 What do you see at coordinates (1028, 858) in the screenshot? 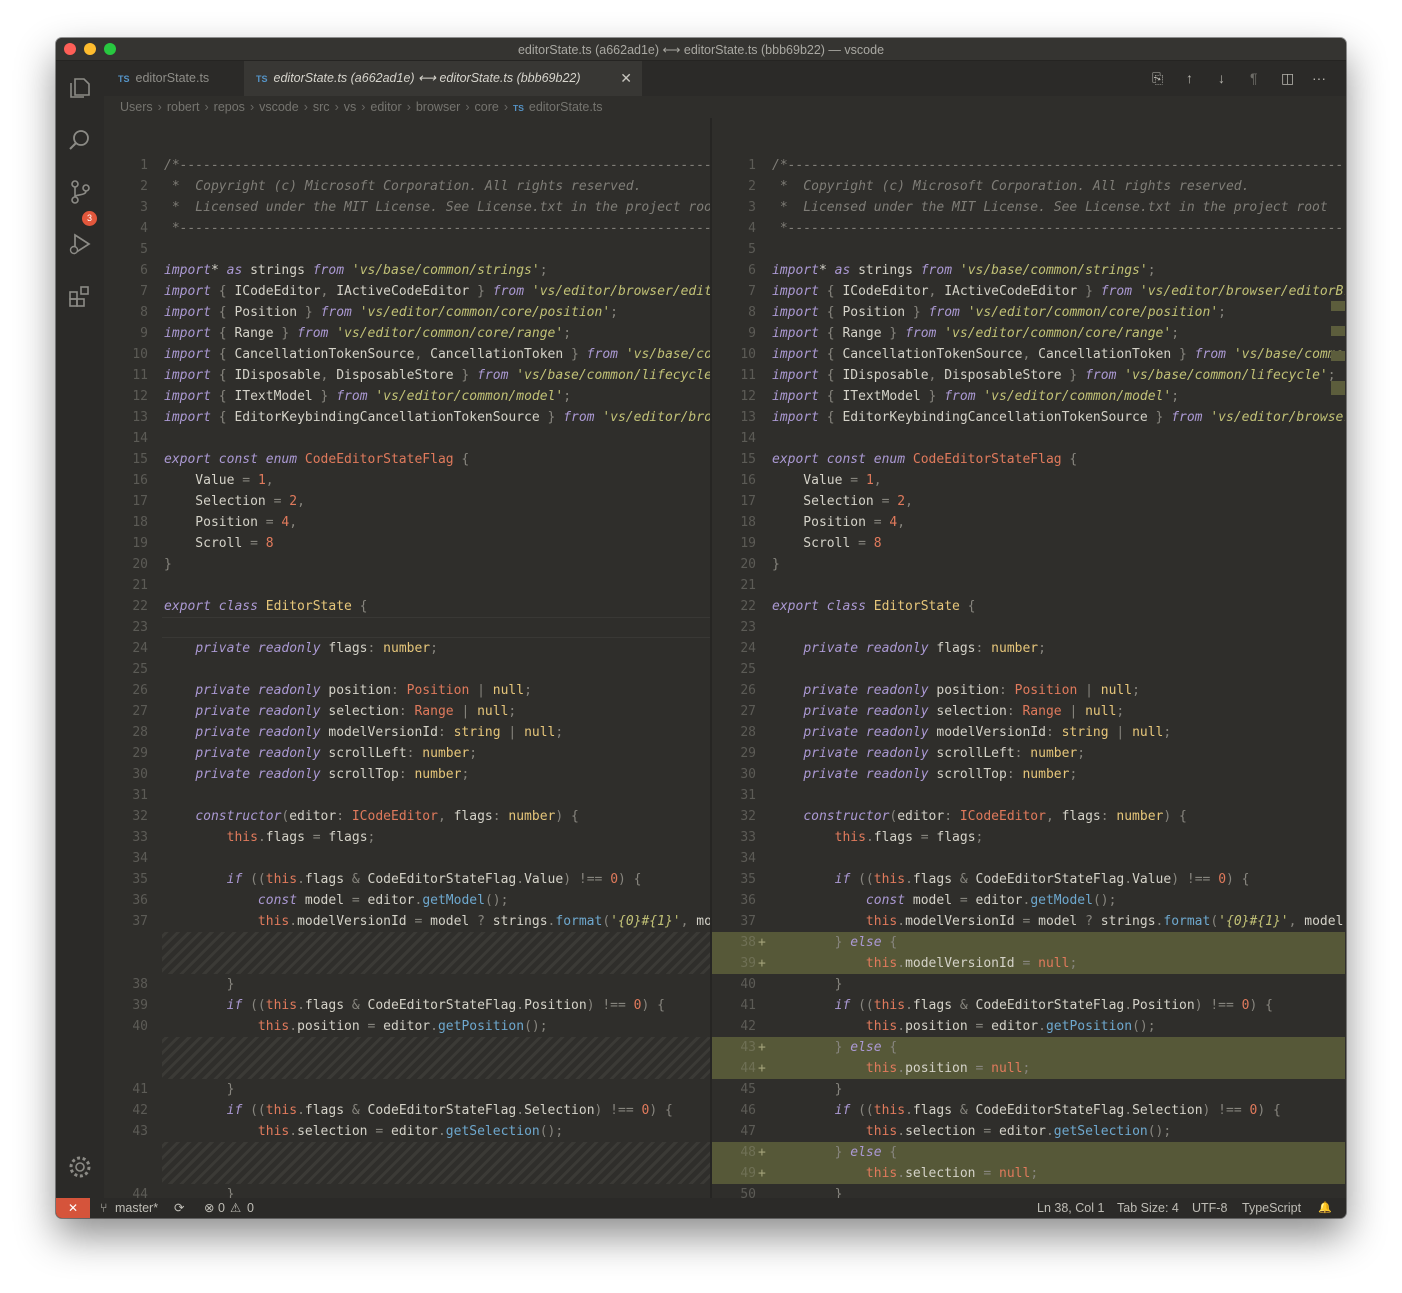
I see `code-line: 34` at bounding box center [1028, 858].